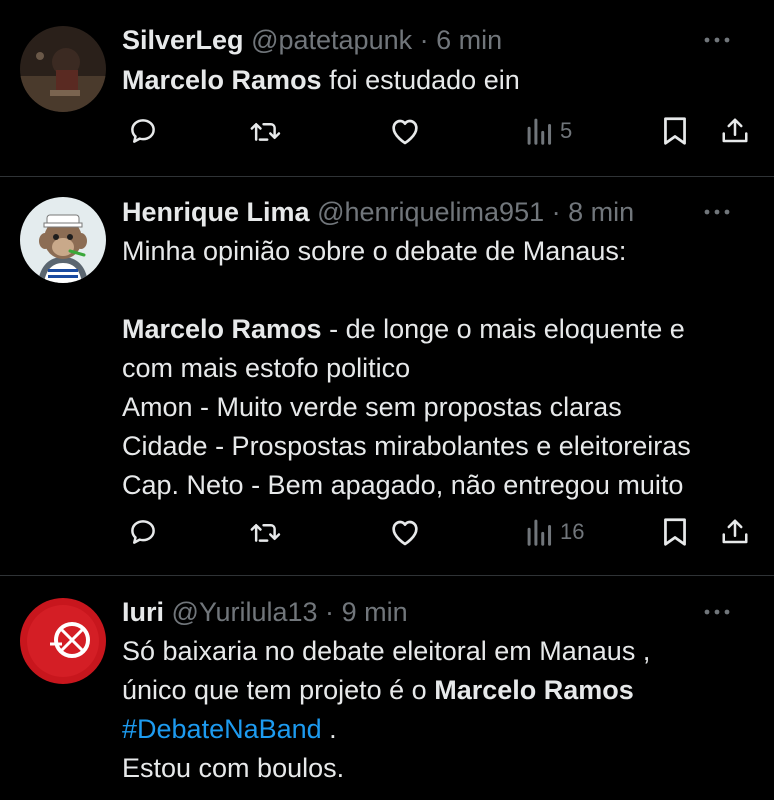 The image size is (774, 800). Describe the element at coordinates (430, 212) in the screenshot. I see `user-handle: @henriquelima951` at that location.